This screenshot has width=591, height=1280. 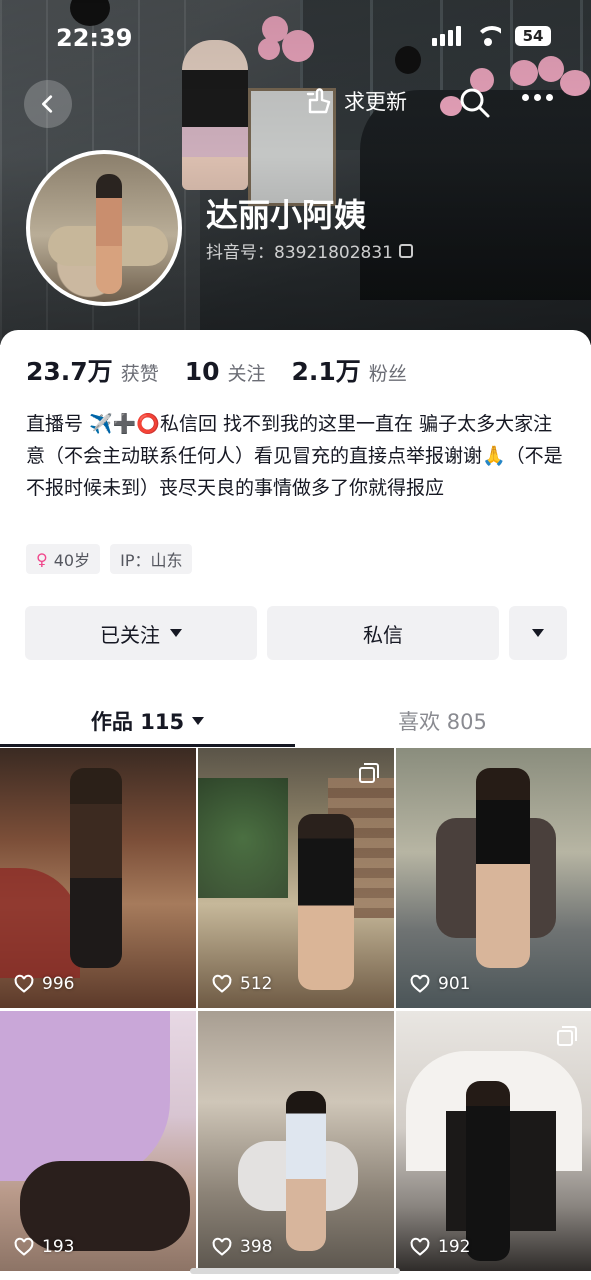 What do you see at coordinates (296, 1141) in the screenshot?
I see `video-thumbnail: 398` at bounding box center [296, 1141].